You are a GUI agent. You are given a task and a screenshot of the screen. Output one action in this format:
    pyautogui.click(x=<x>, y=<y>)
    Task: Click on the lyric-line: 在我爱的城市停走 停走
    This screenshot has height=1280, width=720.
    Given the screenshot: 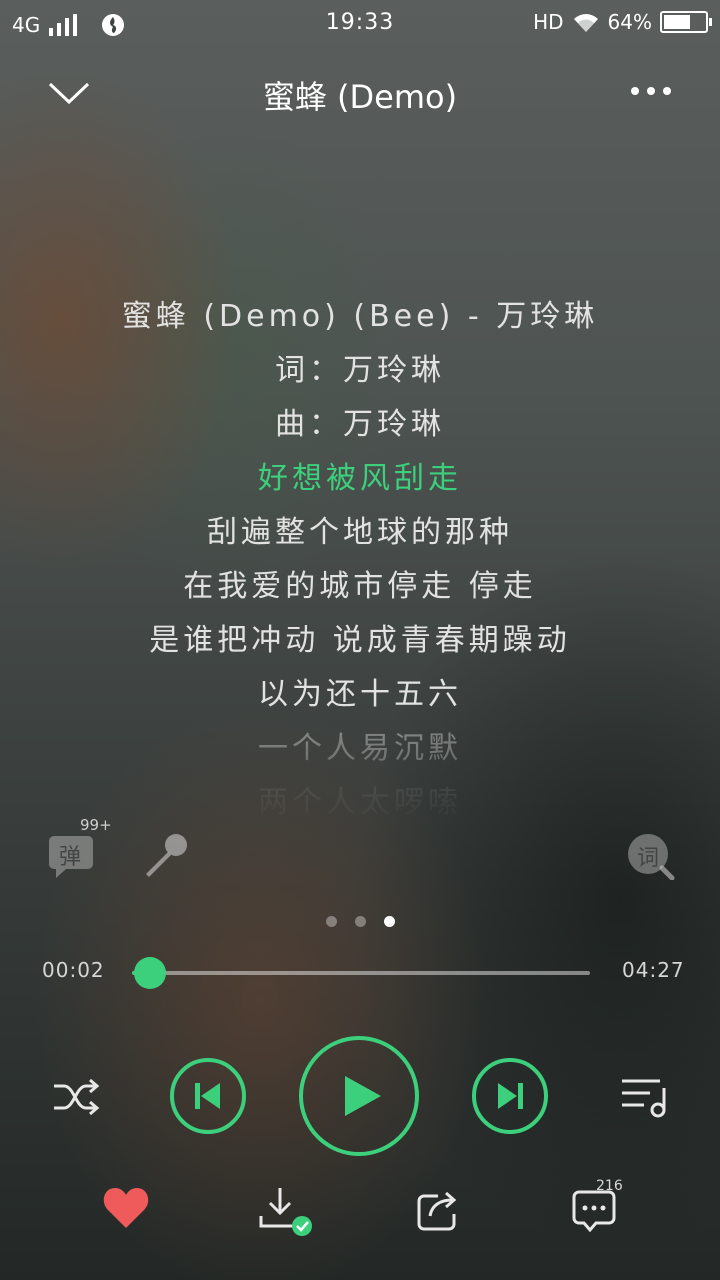 What is the action you would take?
    pyautogui.click(x=360, y=586)
    